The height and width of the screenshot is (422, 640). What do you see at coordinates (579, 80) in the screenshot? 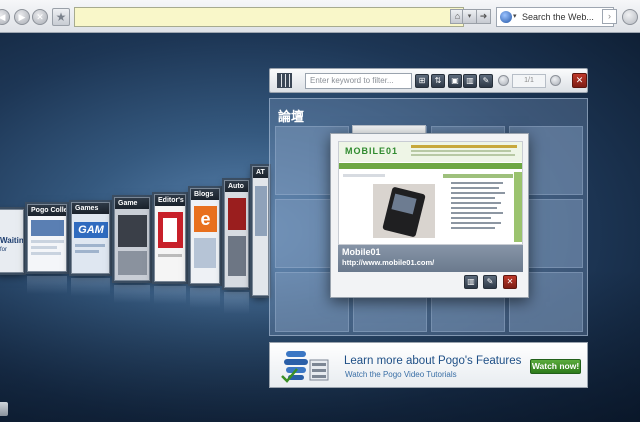
I see `close-button: ✕` at bounding box center [579, 80].